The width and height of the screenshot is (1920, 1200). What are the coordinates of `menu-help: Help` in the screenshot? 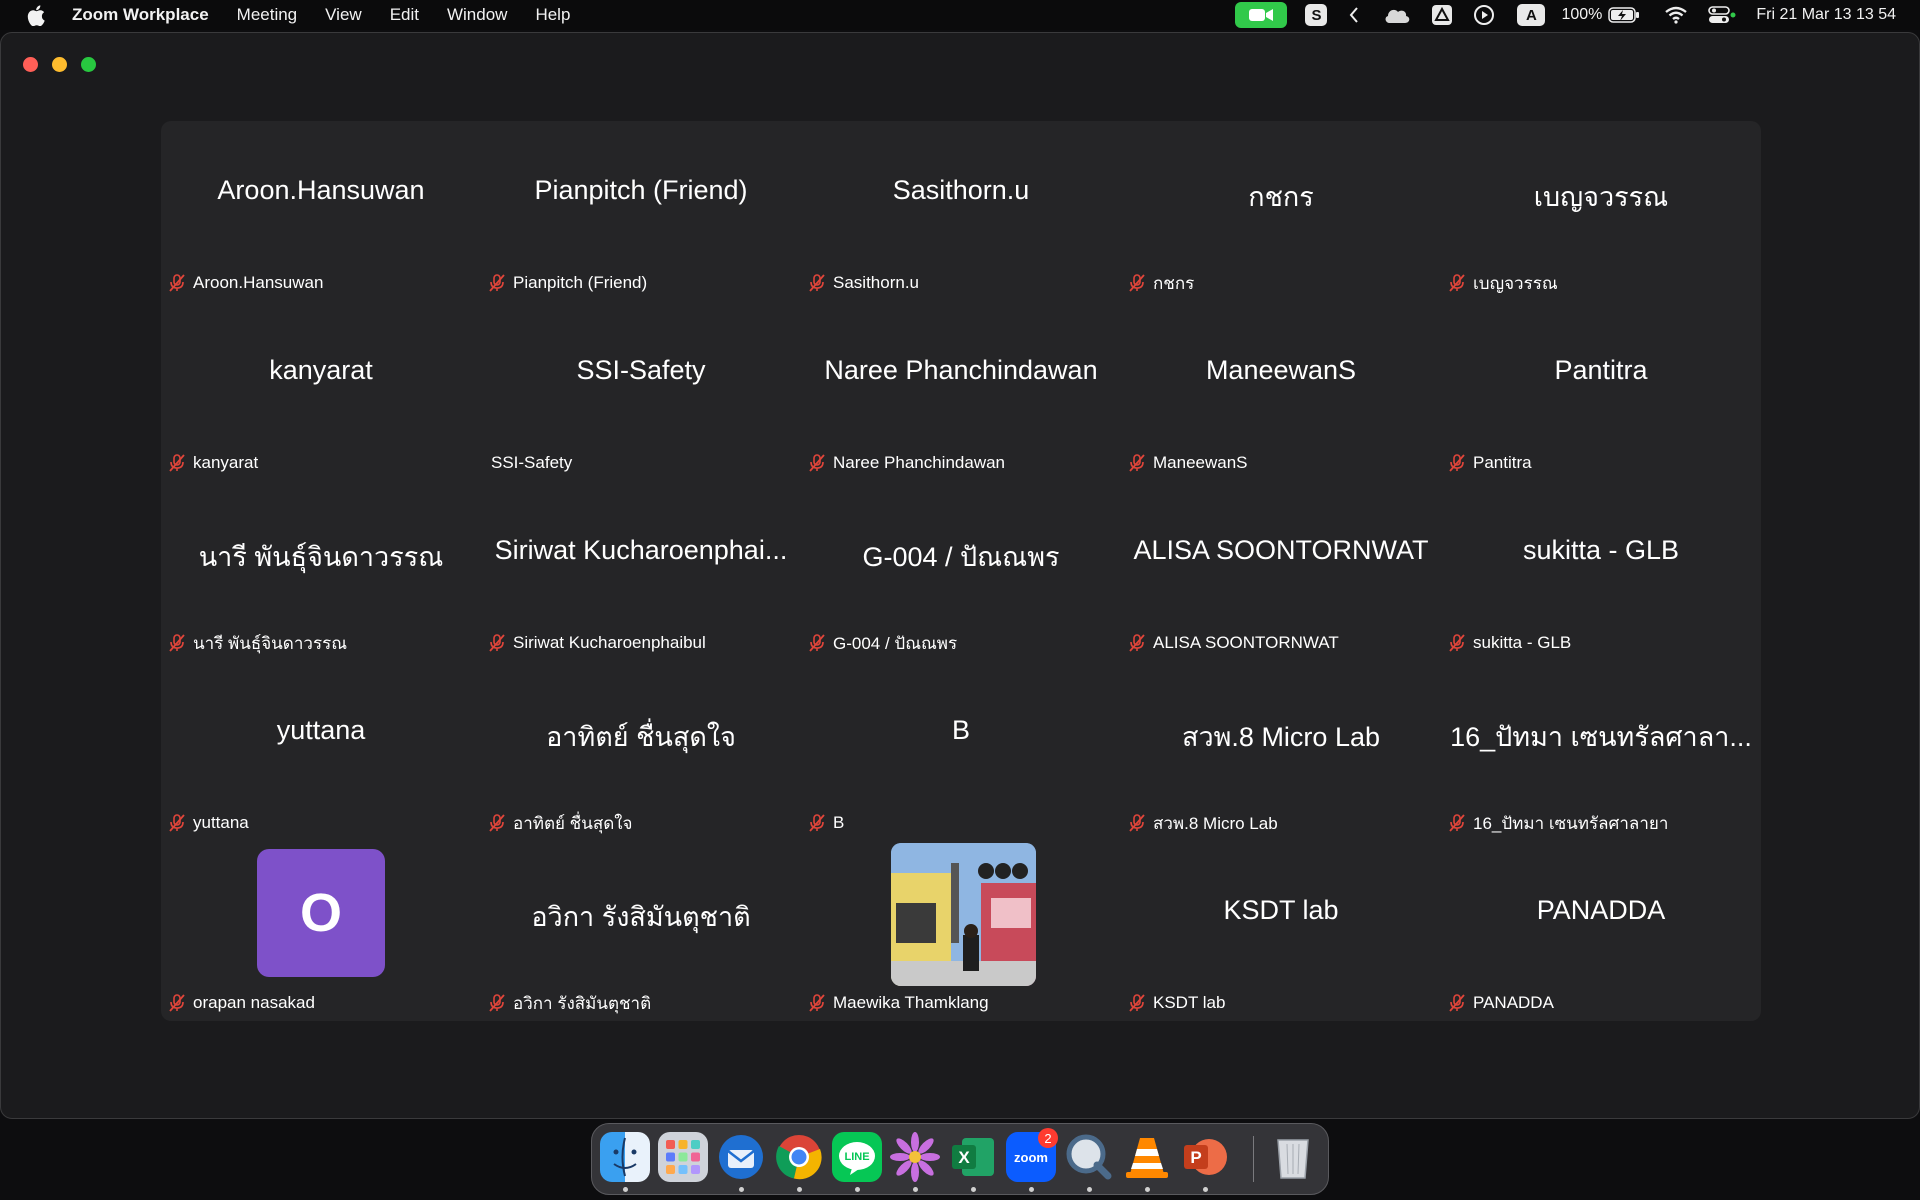 It's located at (552, 15).